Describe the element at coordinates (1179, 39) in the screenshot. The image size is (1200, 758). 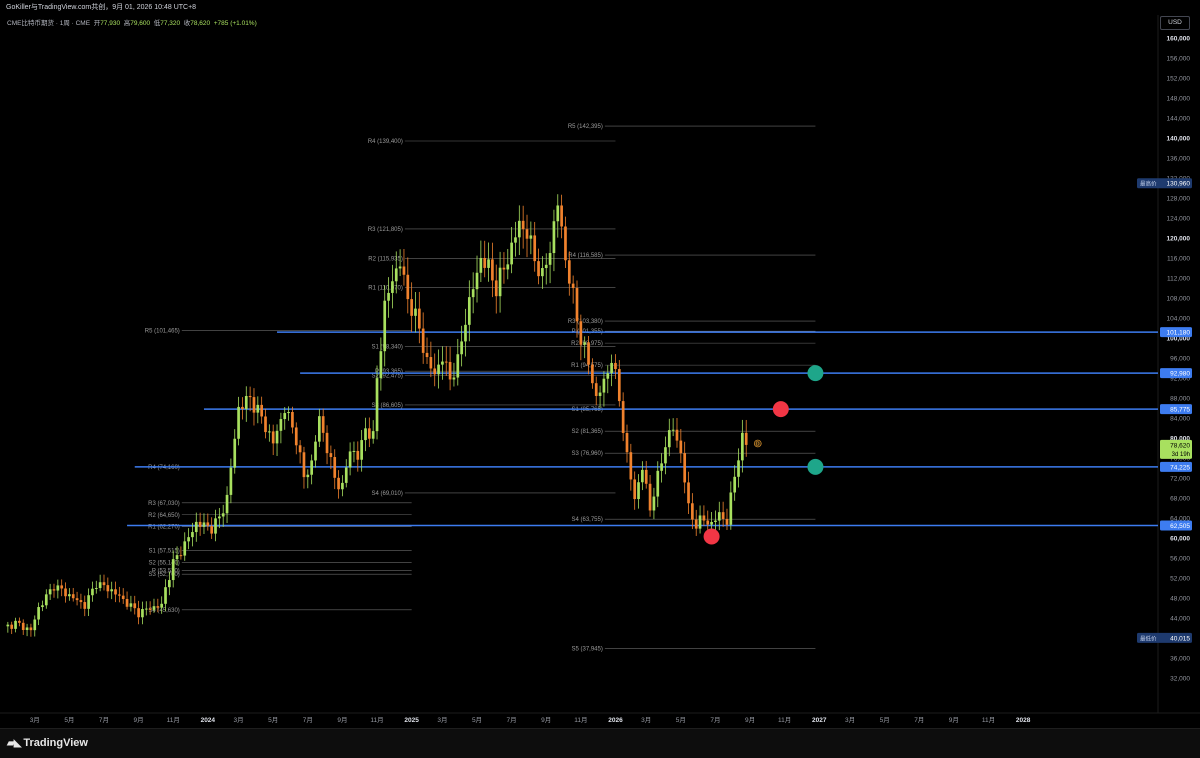
I see `y-tick-label: 160,000` at that location.